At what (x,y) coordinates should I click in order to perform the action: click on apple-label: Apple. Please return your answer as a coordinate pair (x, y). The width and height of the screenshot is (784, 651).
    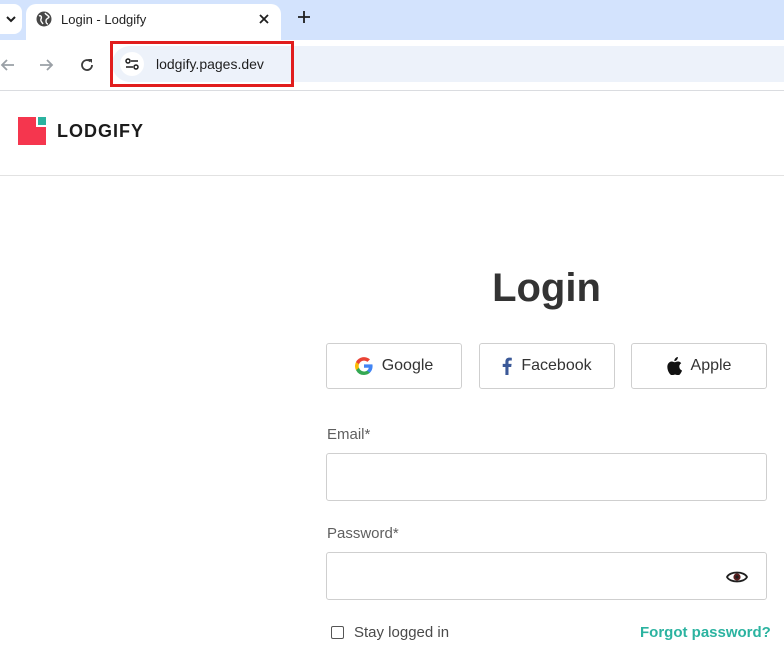
    Looking at the image, I should click on (711, 365).